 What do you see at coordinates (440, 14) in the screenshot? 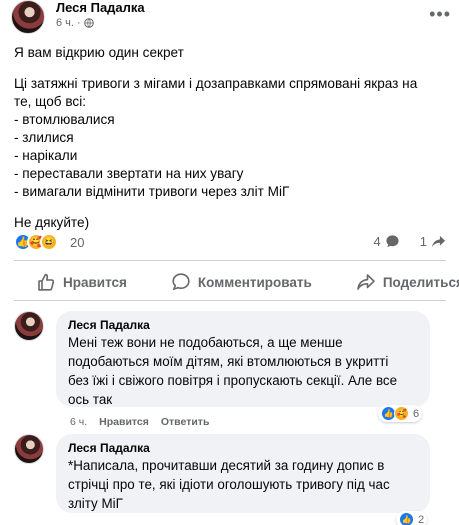
I see `more-options-icon: •••` at bounding box center [440, 14].